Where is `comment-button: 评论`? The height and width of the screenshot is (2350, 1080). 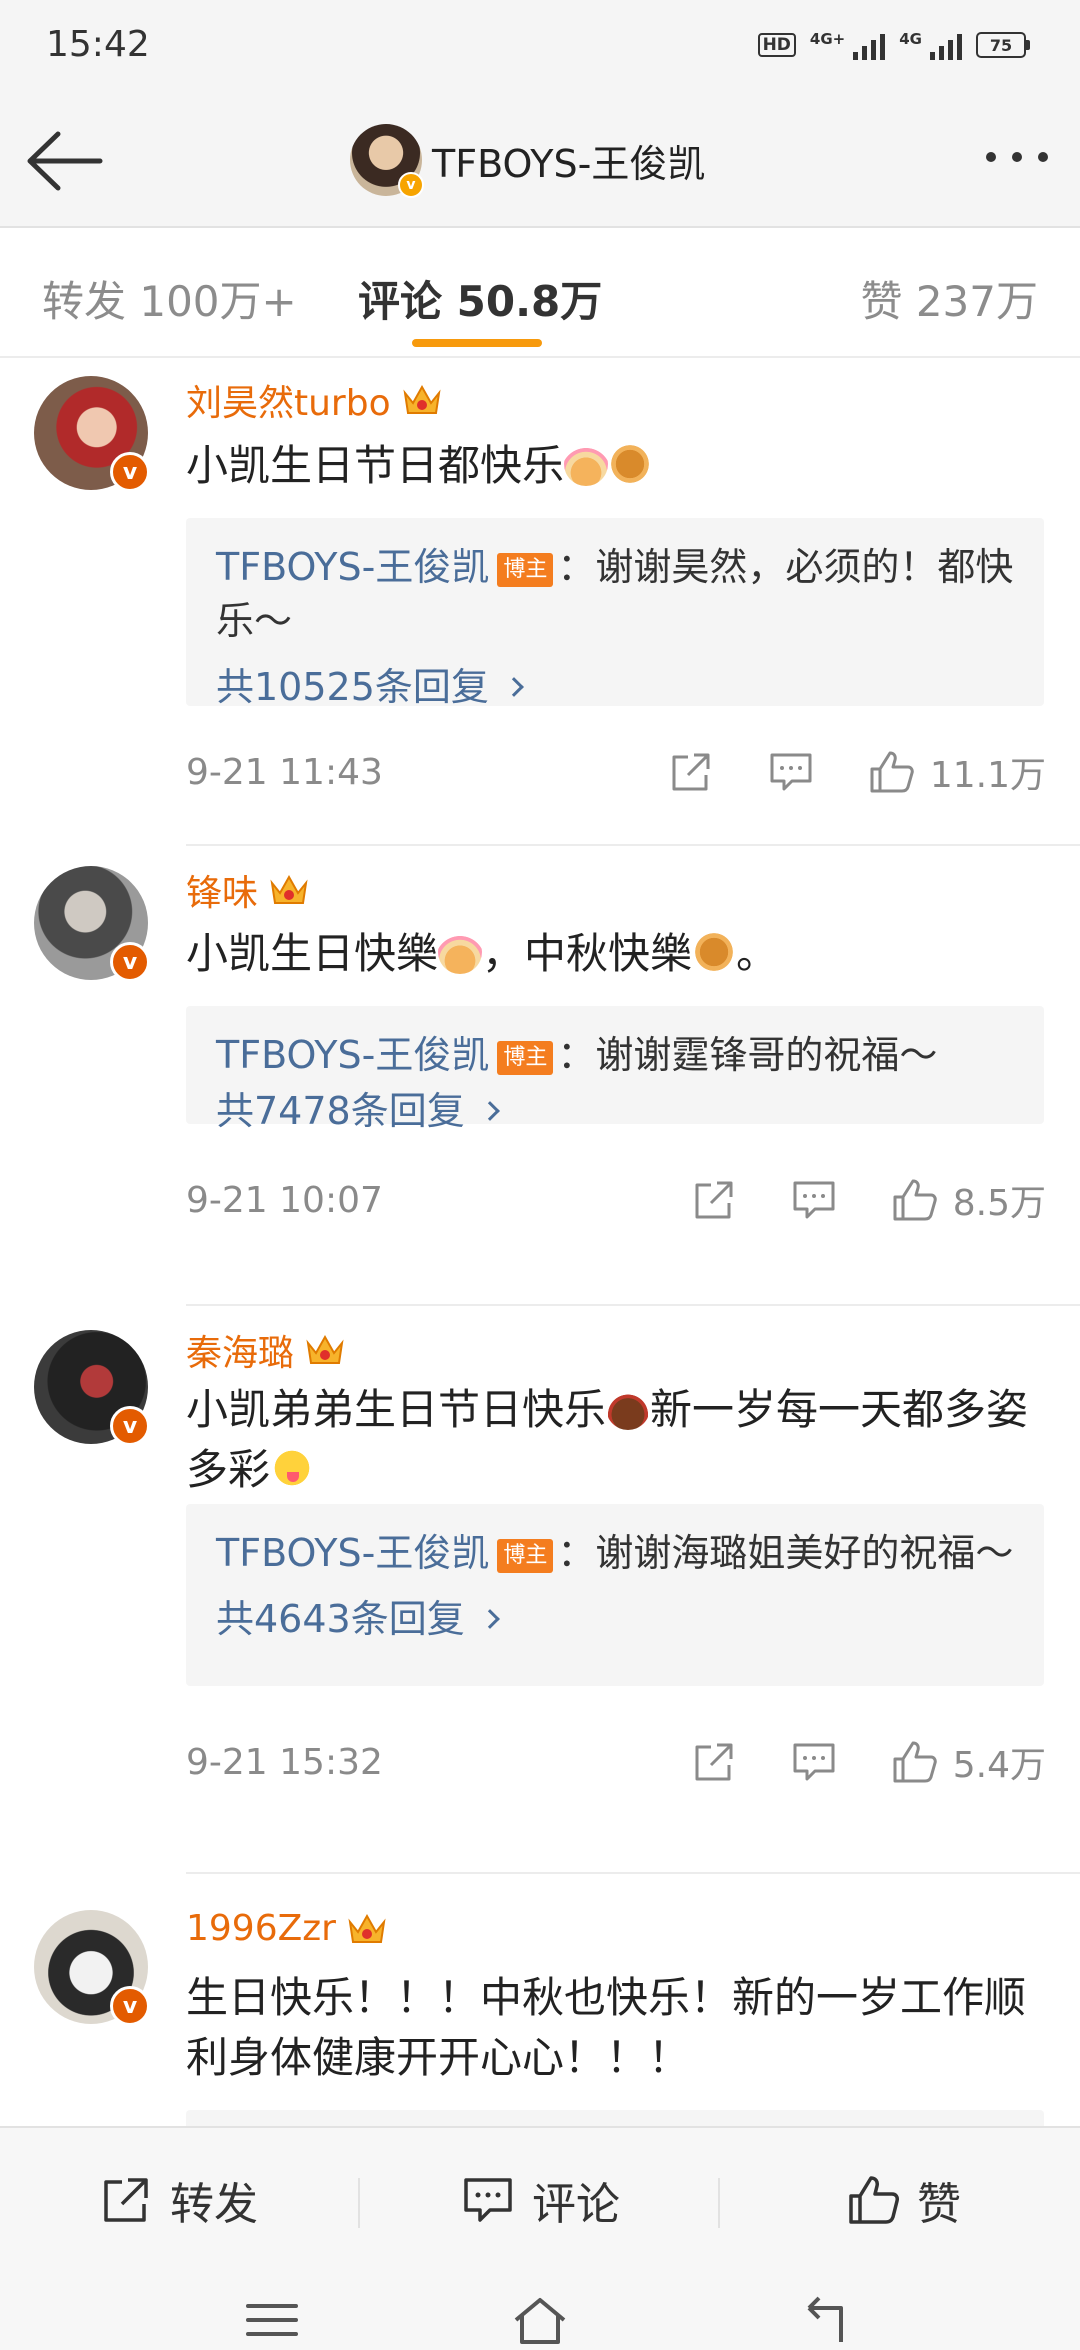
comment-button: 评论 is located at coordinates (540, 2200).